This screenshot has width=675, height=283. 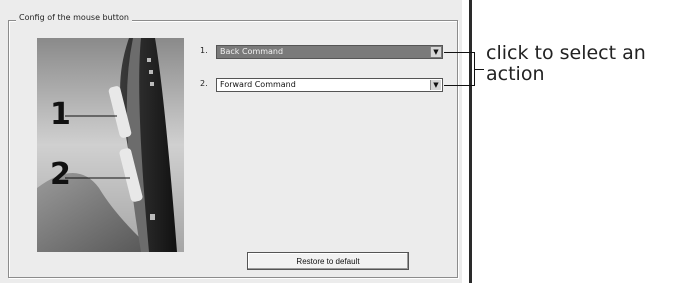 What do you see at coordinates (470, 141) in the screenshot?
I see `panel-border` at bounding box center [470, 141].